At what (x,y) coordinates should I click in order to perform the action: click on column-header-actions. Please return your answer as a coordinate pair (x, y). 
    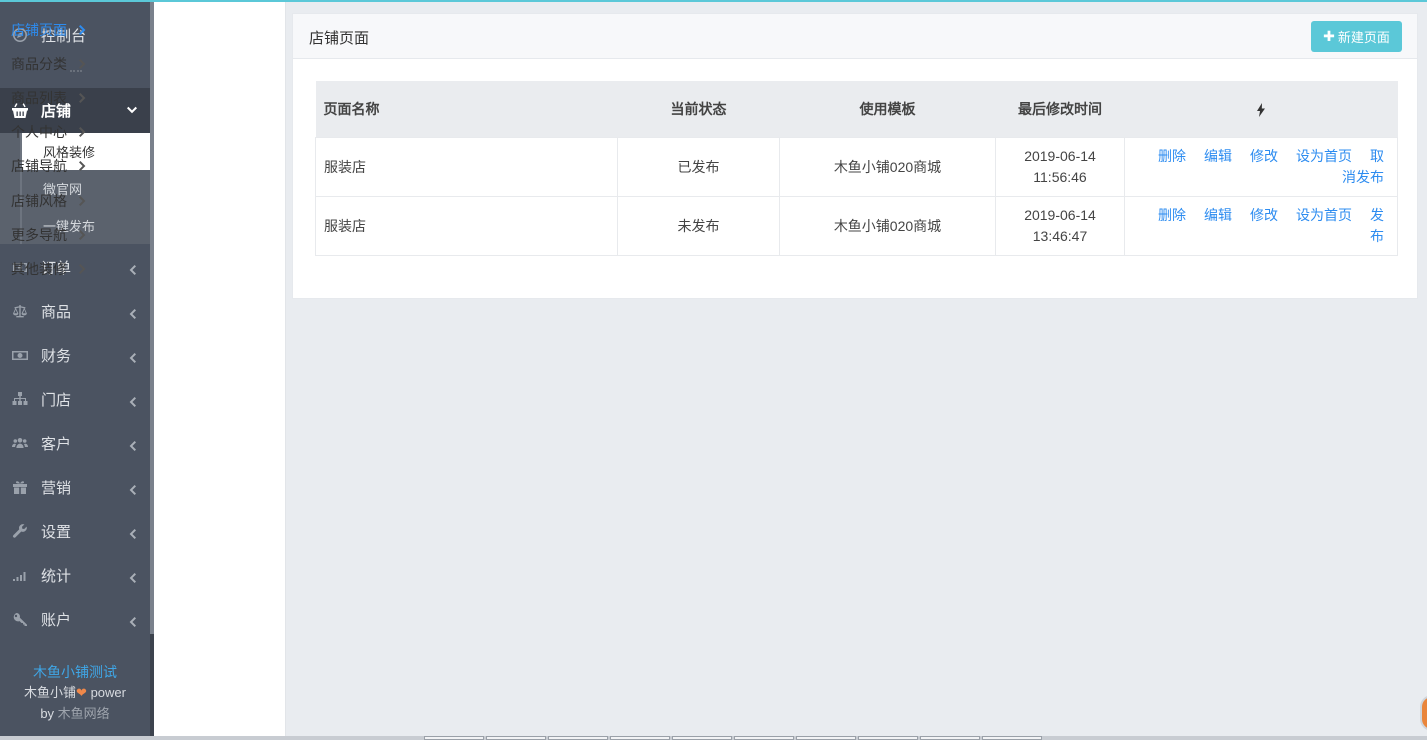
    Looking at the image, I should click on (1261, 109).